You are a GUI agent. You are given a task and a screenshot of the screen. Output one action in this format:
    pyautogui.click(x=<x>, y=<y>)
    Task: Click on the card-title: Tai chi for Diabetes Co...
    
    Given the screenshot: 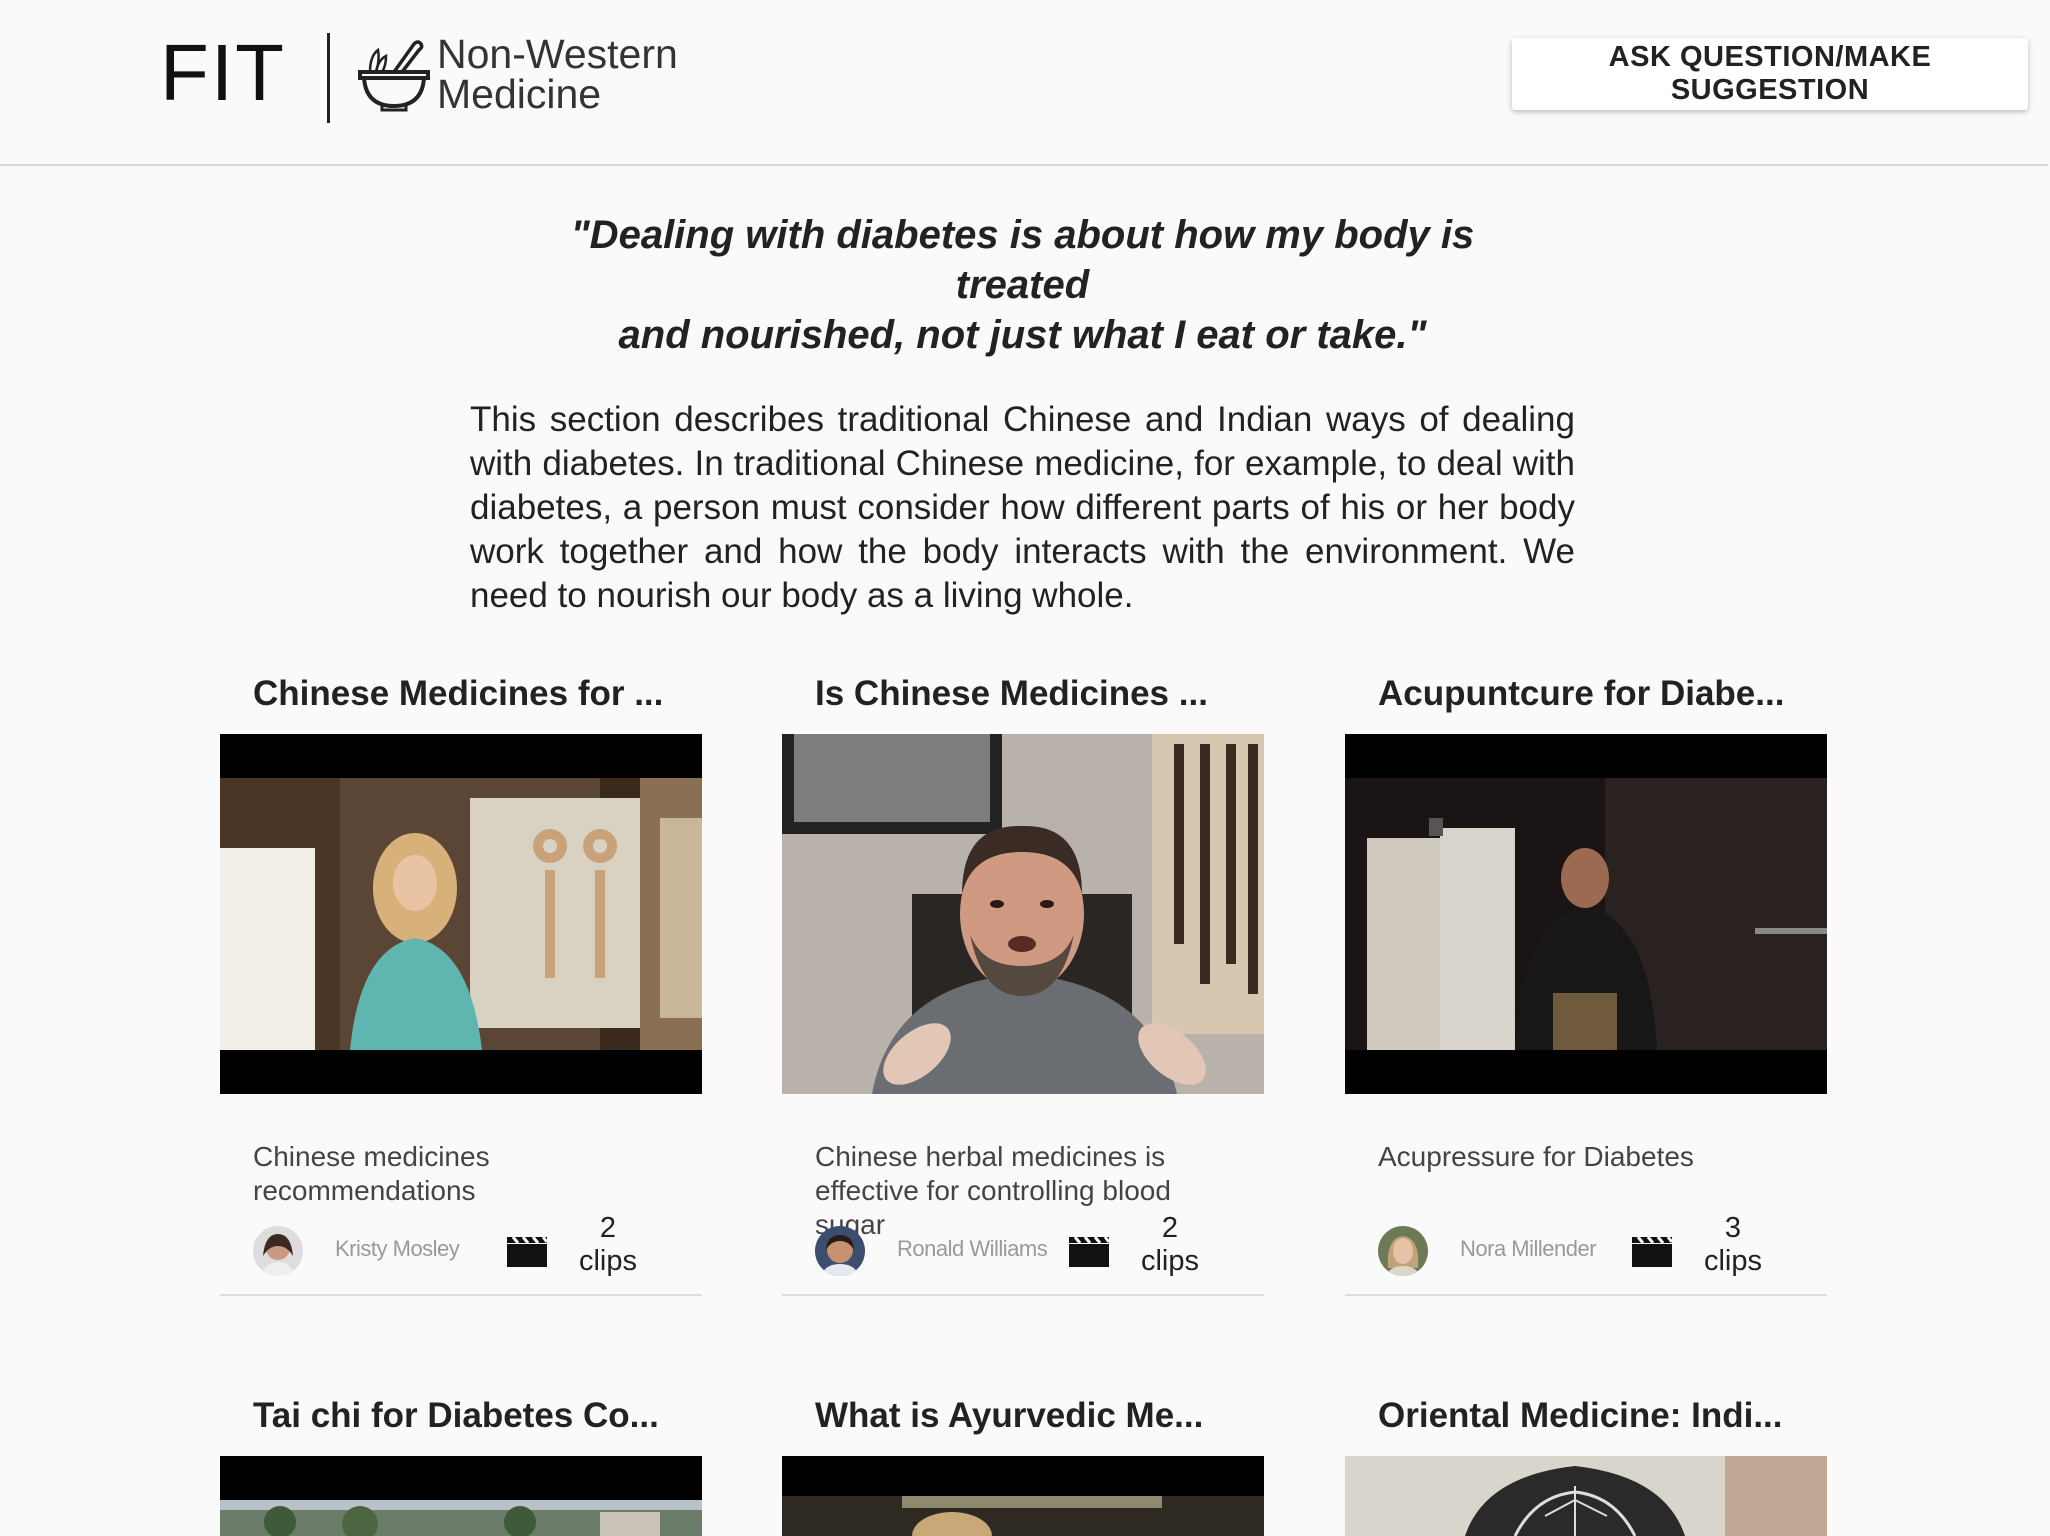 What is the action you would take?
    pyautogui.click(x=461, y=1416)
    